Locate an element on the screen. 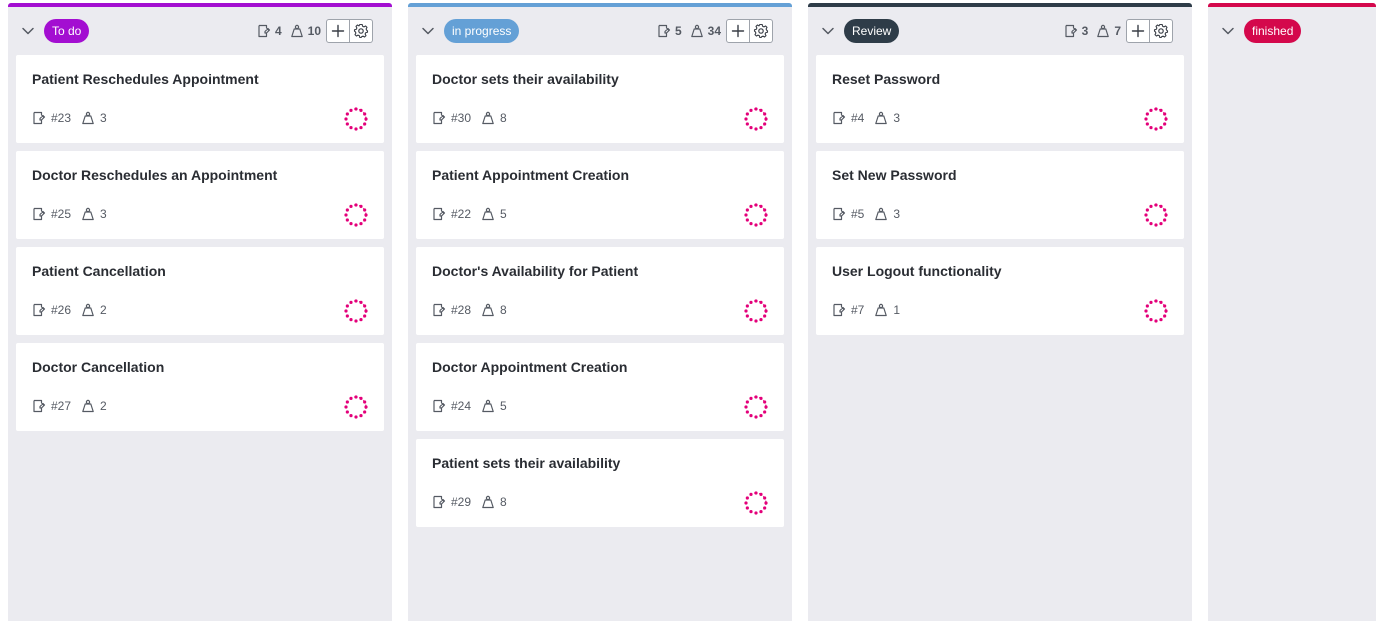 Image resolution: width=1376 pixels, height=629 pixels. issue-title: Set New Password is located at coordinates (894, 175).